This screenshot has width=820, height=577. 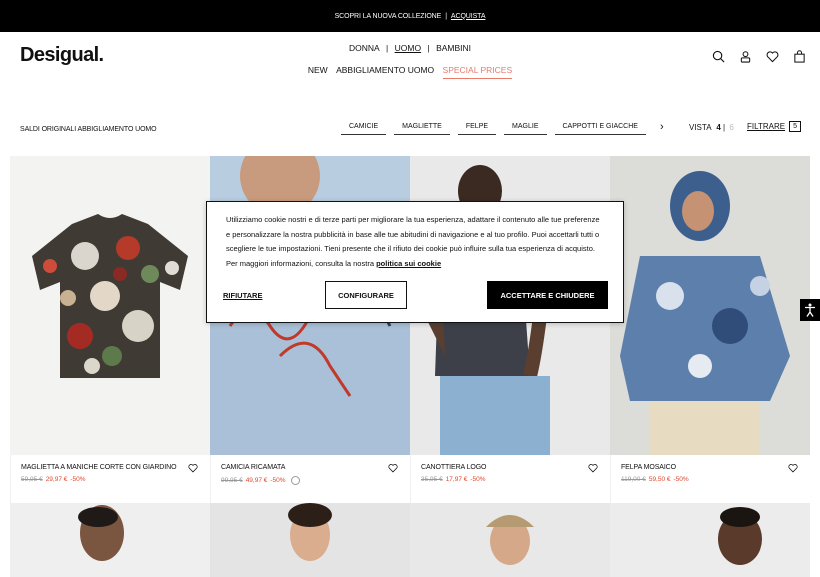 I want to click on nav-donna: DONNA, so click(x=364, y=48).